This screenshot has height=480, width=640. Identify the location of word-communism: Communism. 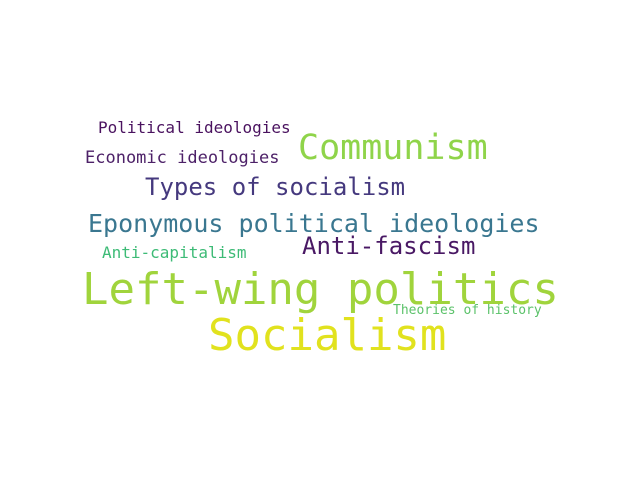
(393, 148).